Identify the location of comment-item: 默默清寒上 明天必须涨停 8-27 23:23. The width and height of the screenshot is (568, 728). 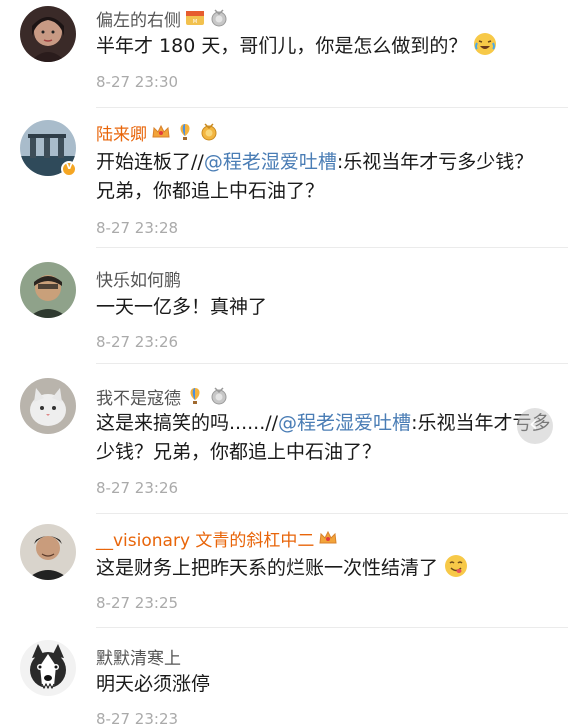
(284, 678).